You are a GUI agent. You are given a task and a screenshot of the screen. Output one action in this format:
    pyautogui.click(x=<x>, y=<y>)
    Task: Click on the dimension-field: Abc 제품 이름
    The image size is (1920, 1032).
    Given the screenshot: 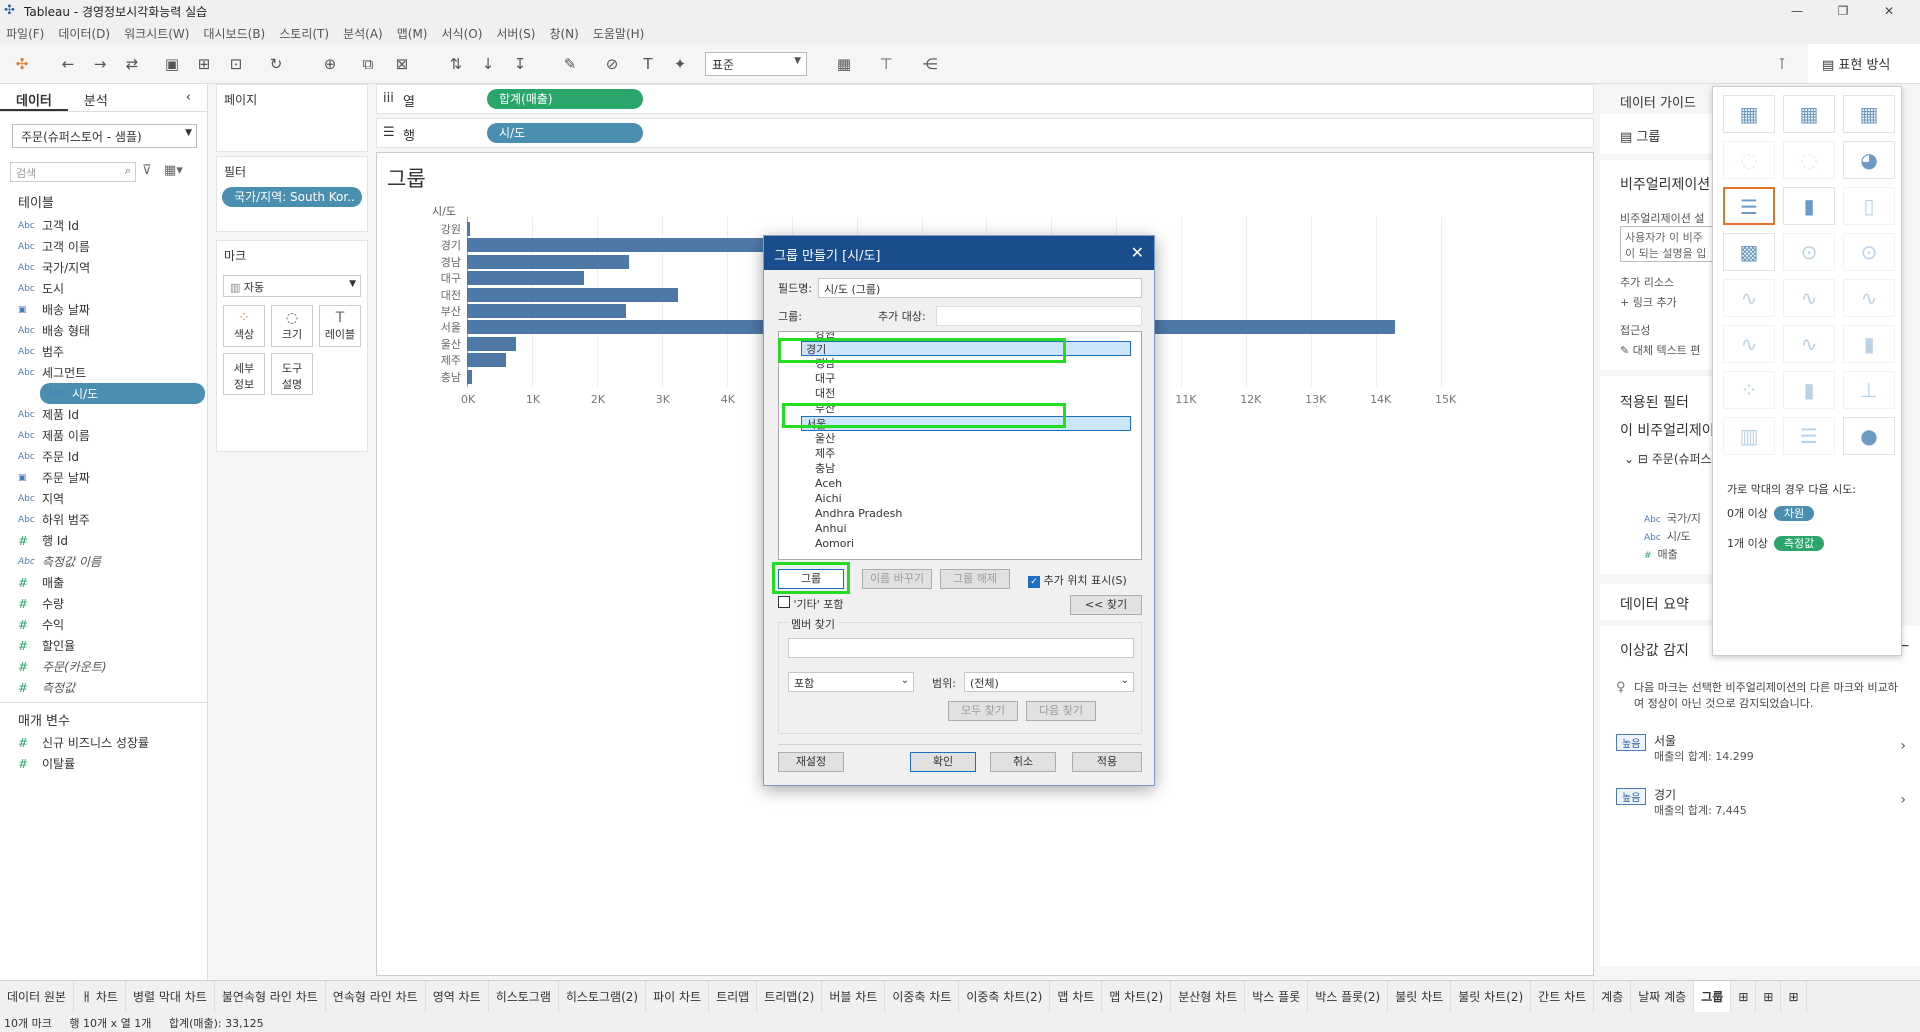 What is the action you would take?
    pyautogui.click(x=103, y=435)
    